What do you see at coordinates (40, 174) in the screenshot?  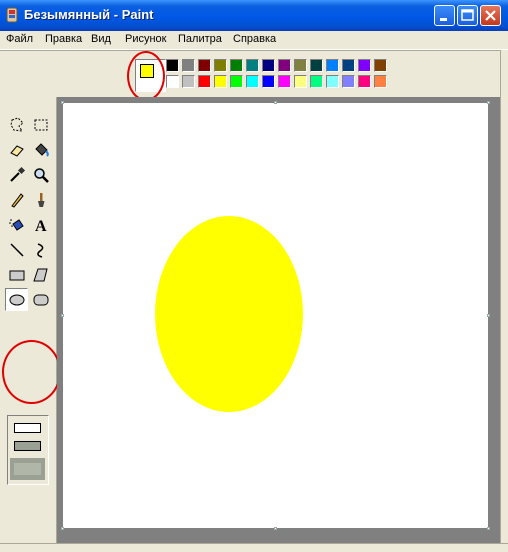 I see `tool-magnifier` at bounding box center [40, 174].